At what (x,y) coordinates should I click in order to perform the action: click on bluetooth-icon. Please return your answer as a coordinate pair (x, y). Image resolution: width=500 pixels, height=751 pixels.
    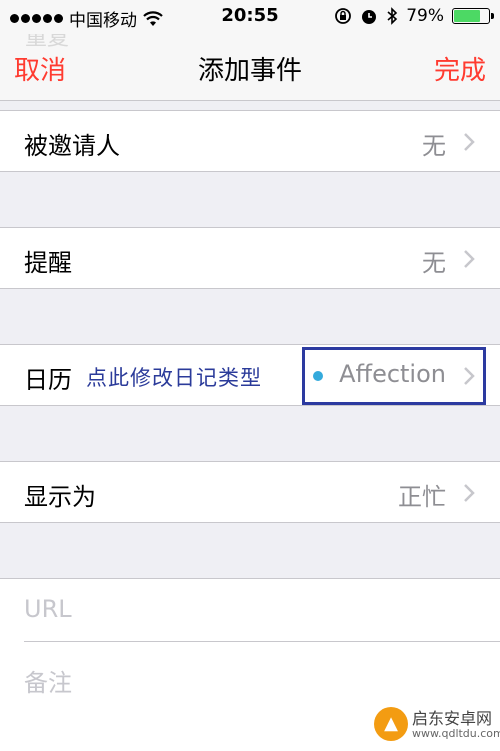
    Looking at the image, I should click on (392, 16).